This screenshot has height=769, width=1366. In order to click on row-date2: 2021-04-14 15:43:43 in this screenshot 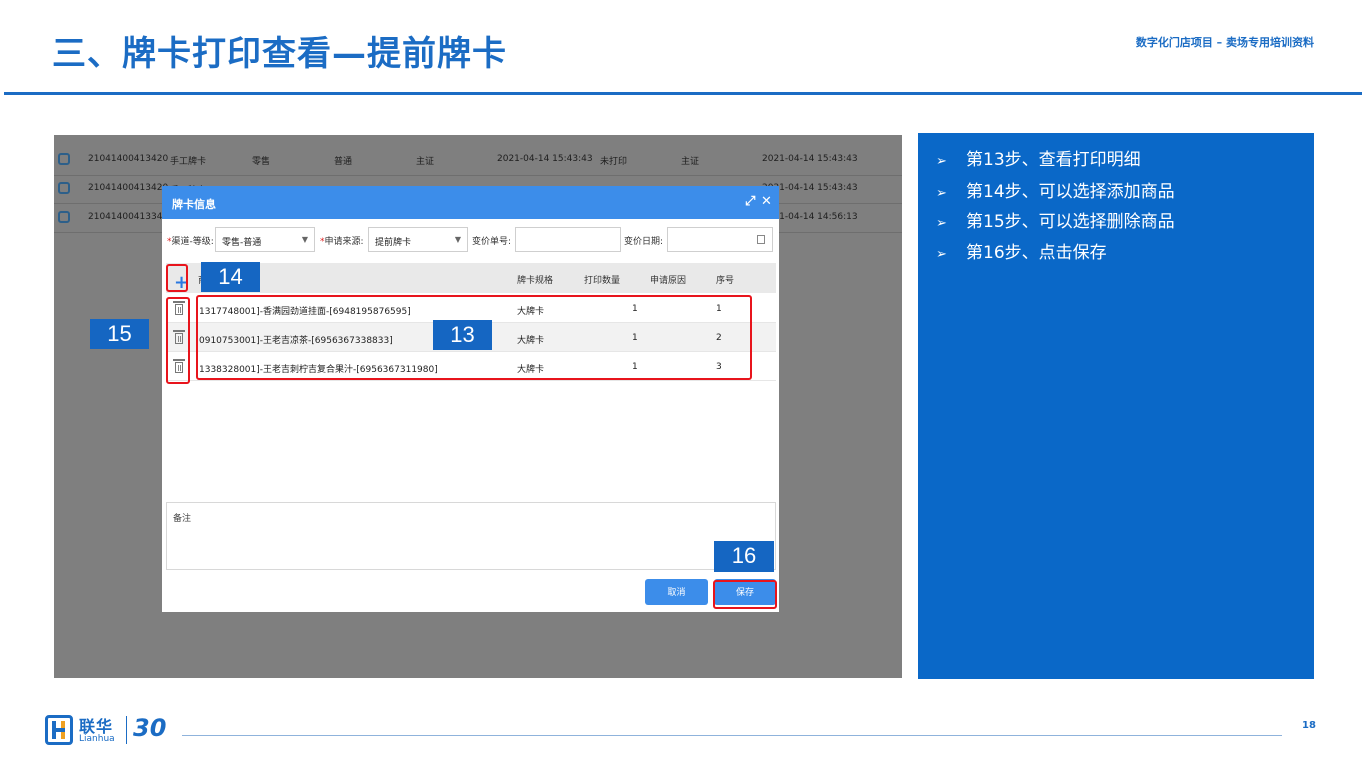, I will do `click(810, 159)`.